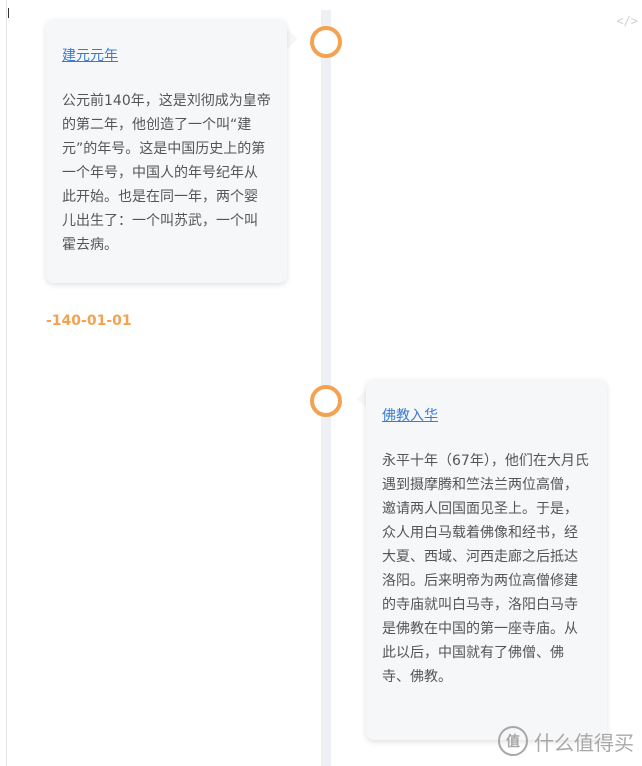  What do you see at coordinates (8, 13) in the screenshot?
I see `text-cursor` at bounding box center [8, 13].